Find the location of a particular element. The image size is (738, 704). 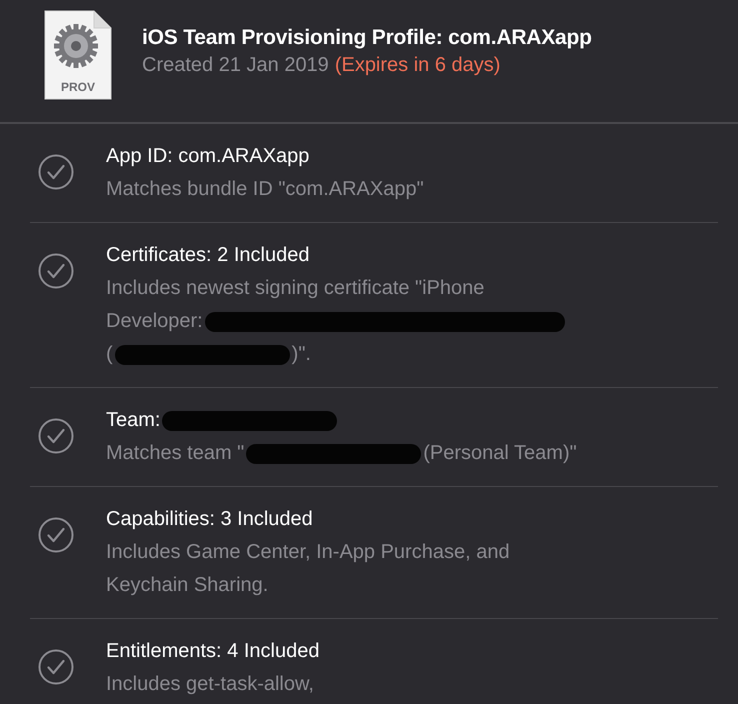

item-detail: Includes Game Center, In-App Purchase, and is located at coordinates (308, 552).